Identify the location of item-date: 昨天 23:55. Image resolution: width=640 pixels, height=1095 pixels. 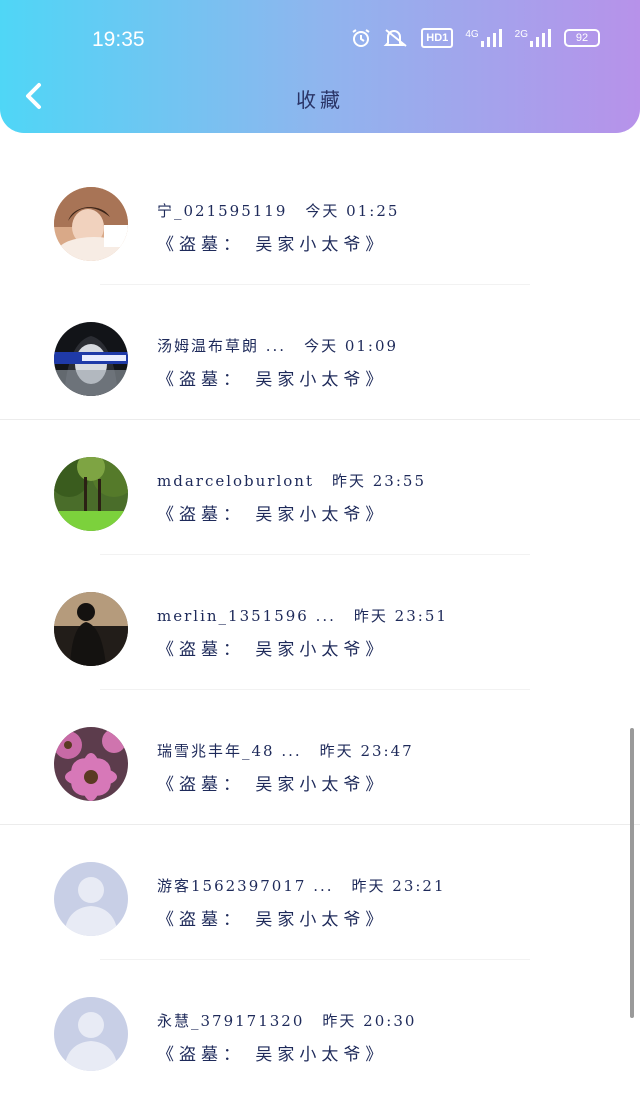
(379, 481).